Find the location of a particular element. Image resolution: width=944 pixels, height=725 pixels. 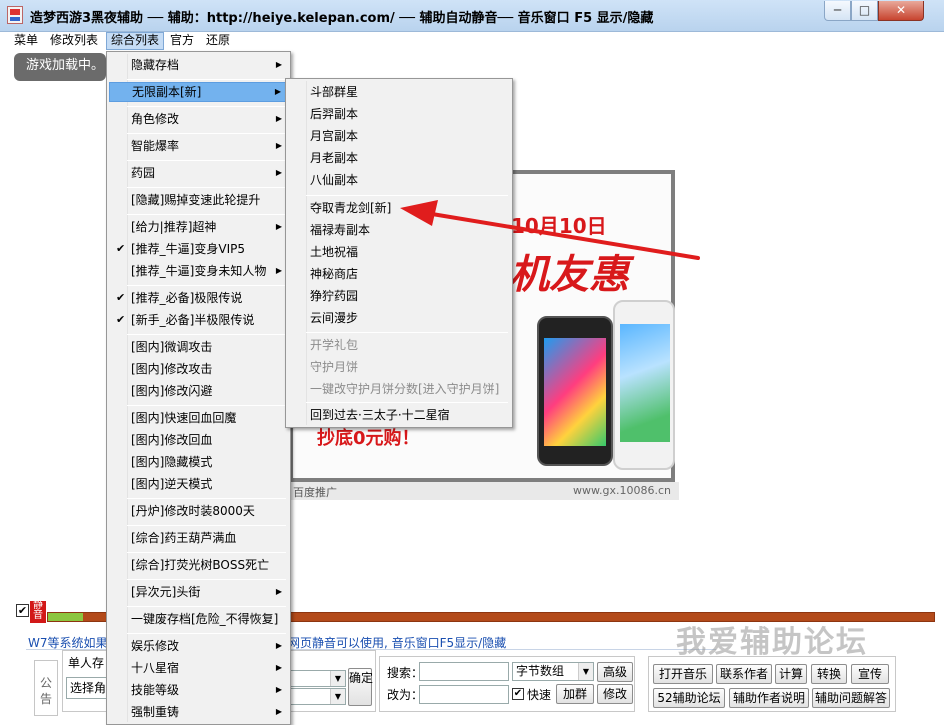

menu-item: 斗部群星 is located at coordinates (399, 92).